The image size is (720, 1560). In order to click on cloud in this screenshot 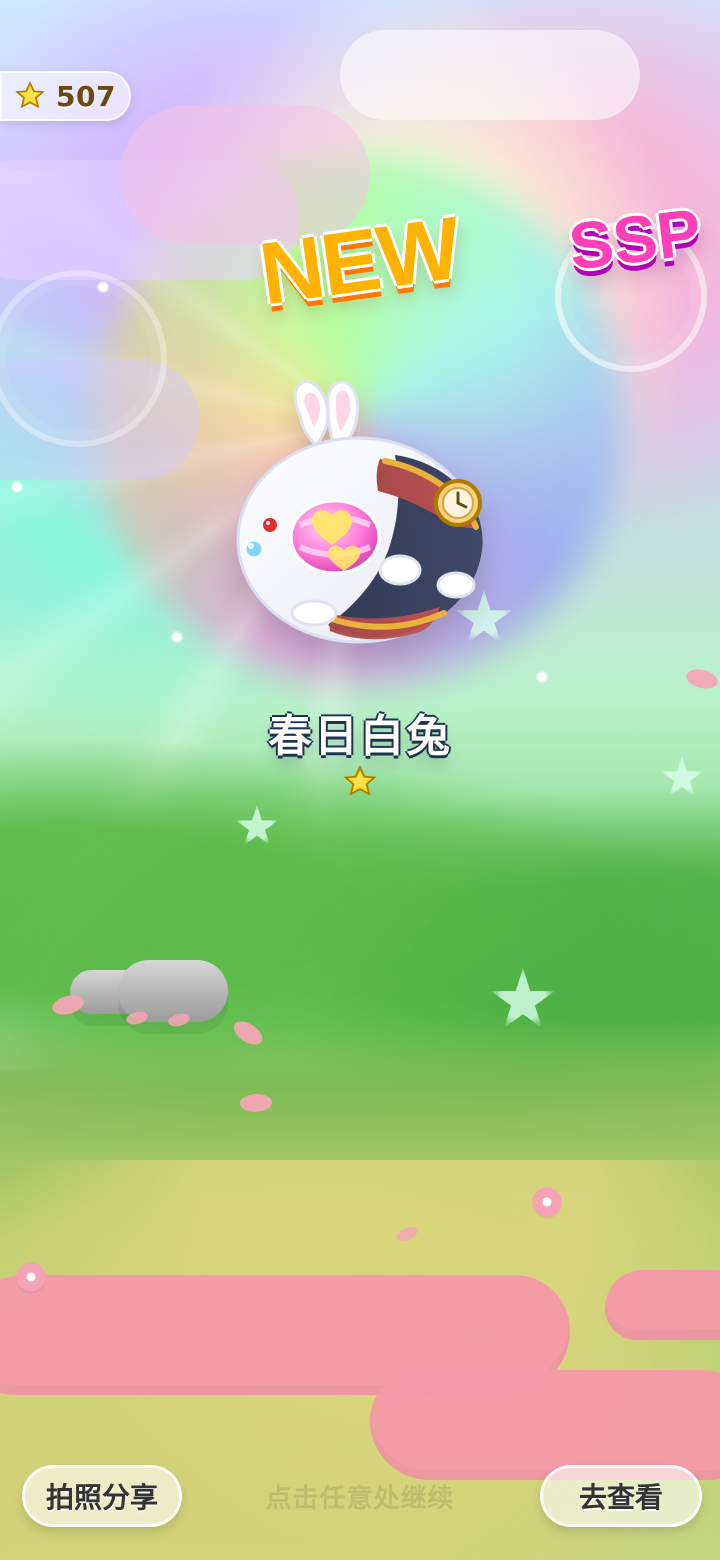, I will do `click(490, 75)`.